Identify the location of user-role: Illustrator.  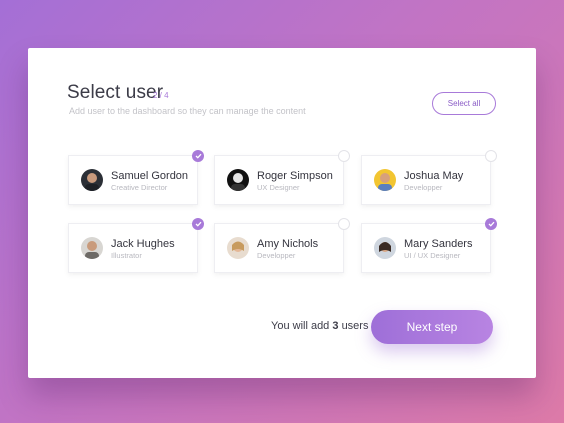
(126, 255).